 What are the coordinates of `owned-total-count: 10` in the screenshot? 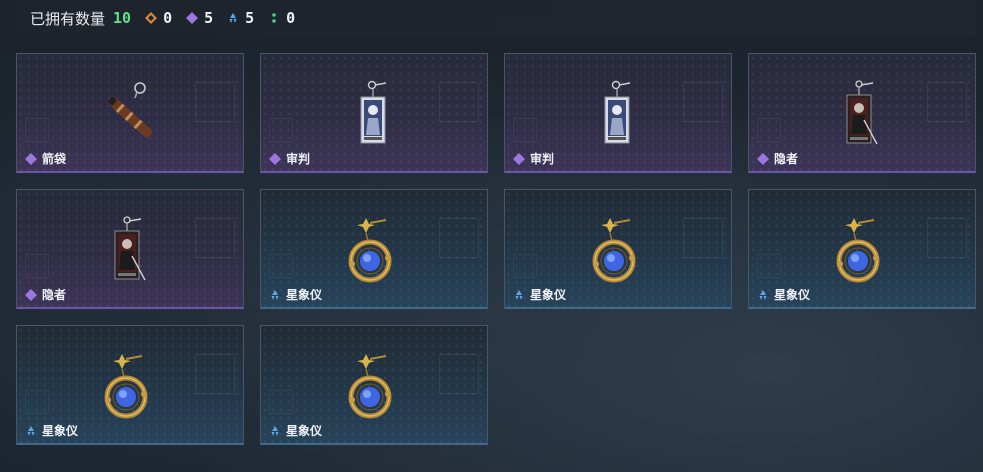 It's located at (122, 18).